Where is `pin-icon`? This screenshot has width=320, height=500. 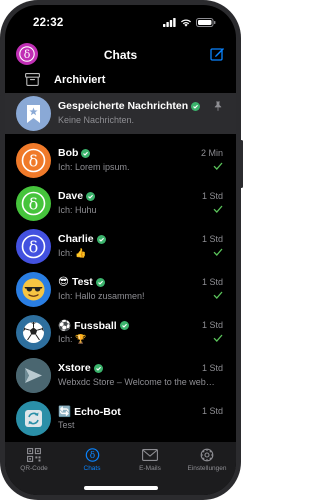 pin-icon is located at coordinates (218, 106).